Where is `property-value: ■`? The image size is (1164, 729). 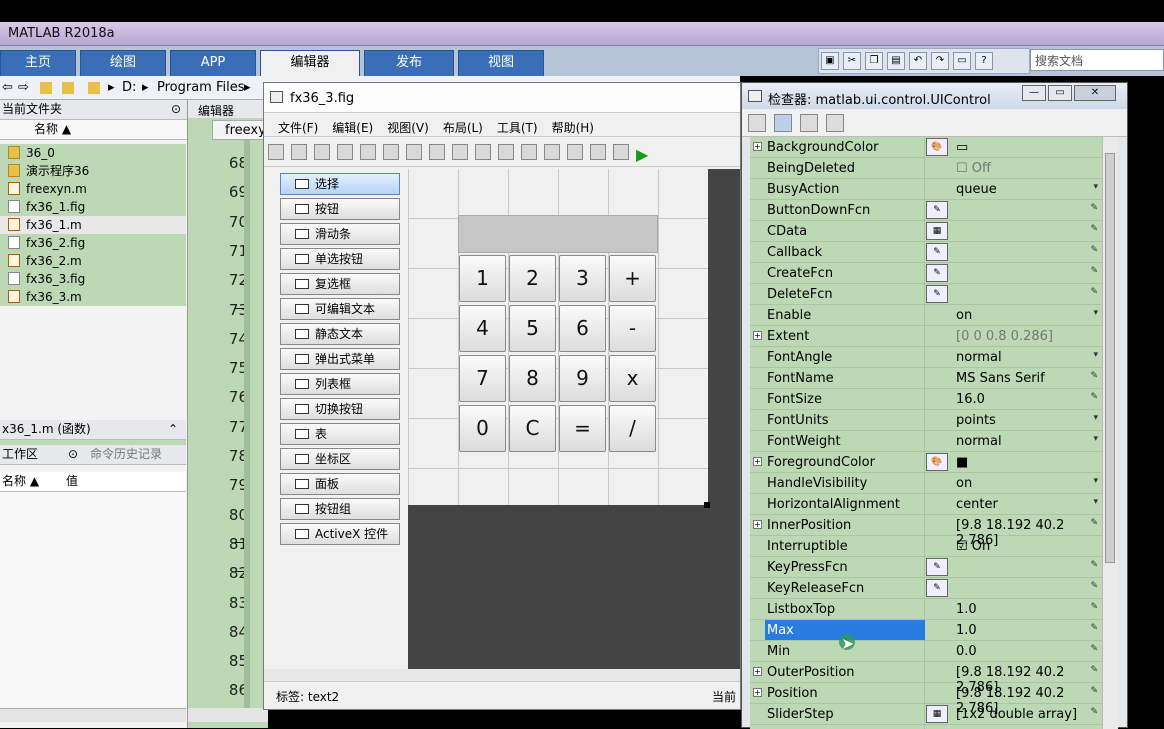
property-value: ■ is located at coordinates (962, 462).